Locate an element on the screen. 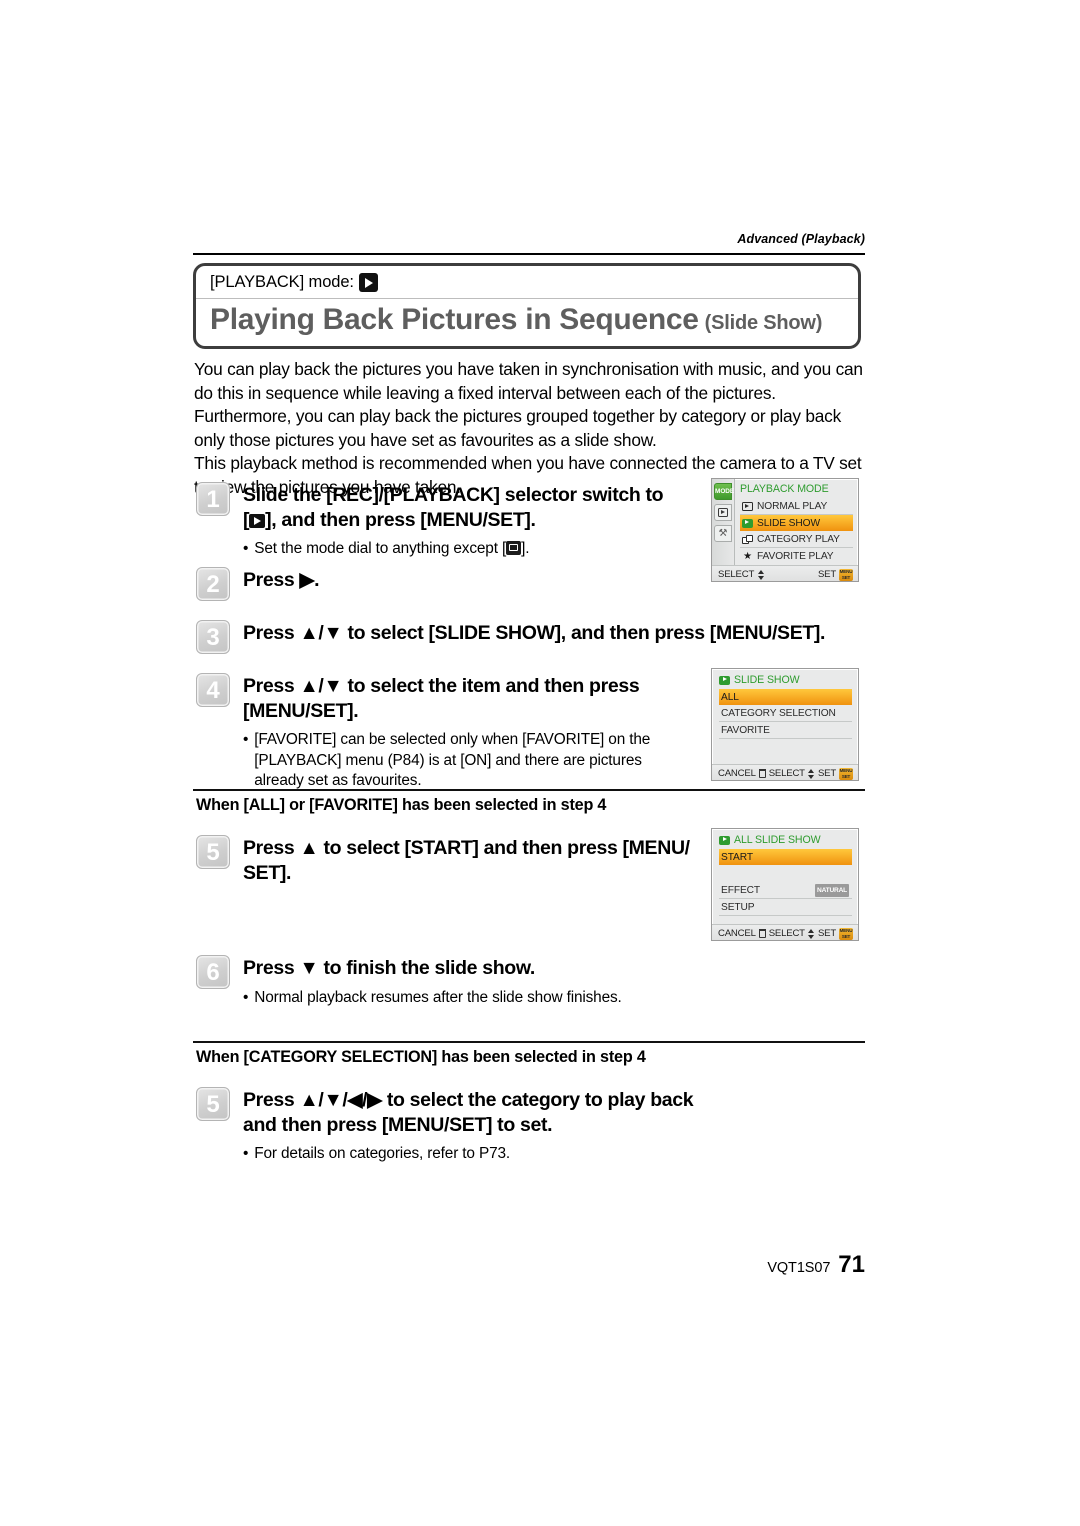  page-subtitle: (Slide Show) is located at coordinates (763, 323).